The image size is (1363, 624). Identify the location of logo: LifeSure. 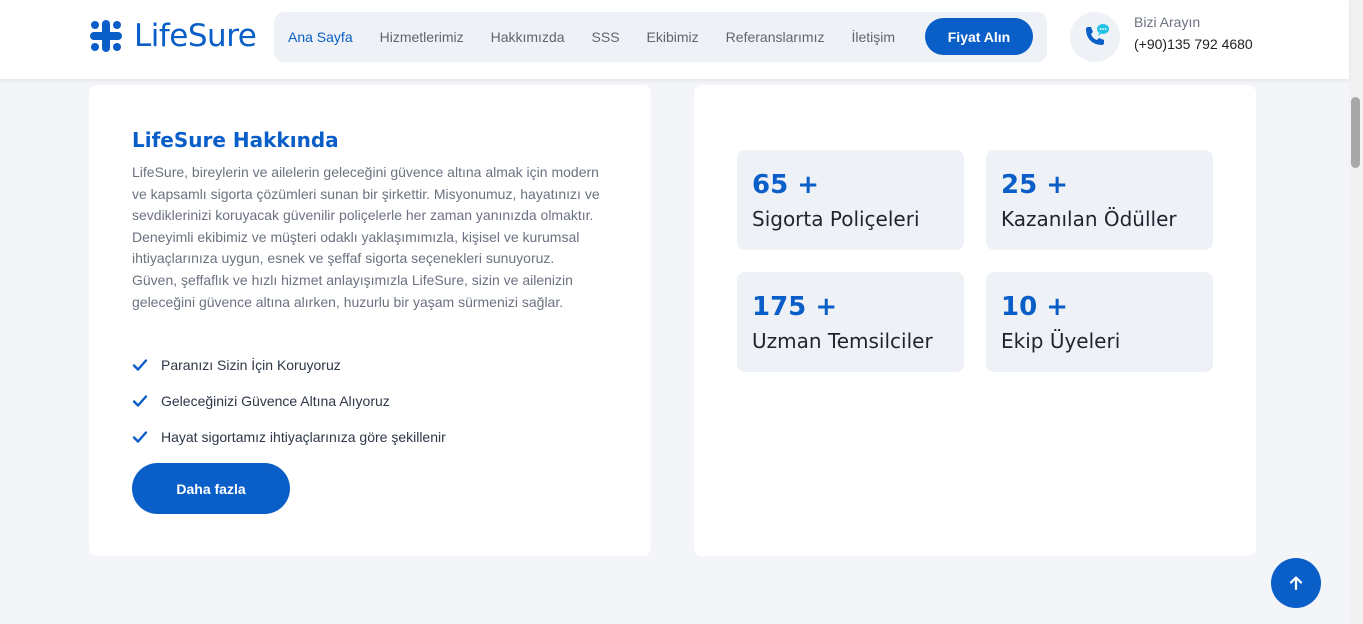
(172, 36).